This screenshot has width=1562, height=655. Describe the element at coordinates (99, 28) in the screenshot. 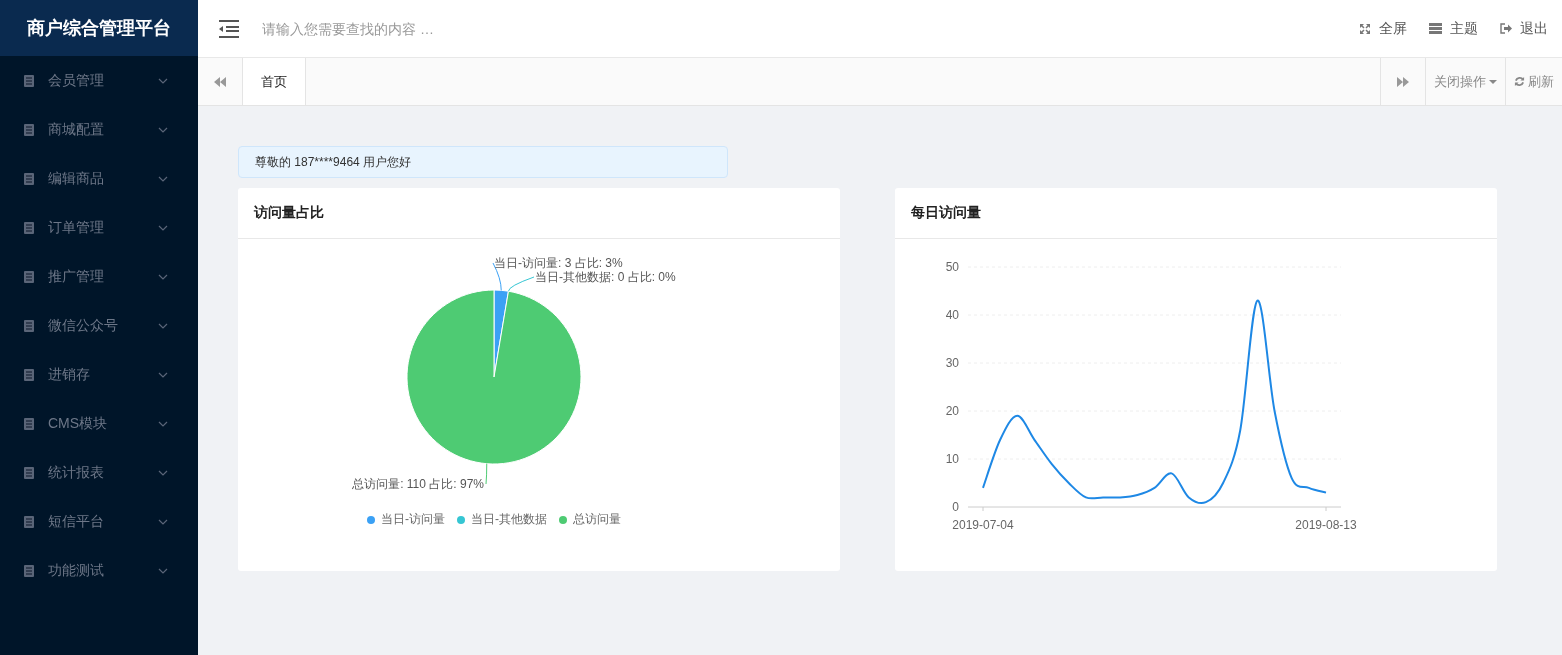

I see `app-title: 商户综合管理平台` at that location.